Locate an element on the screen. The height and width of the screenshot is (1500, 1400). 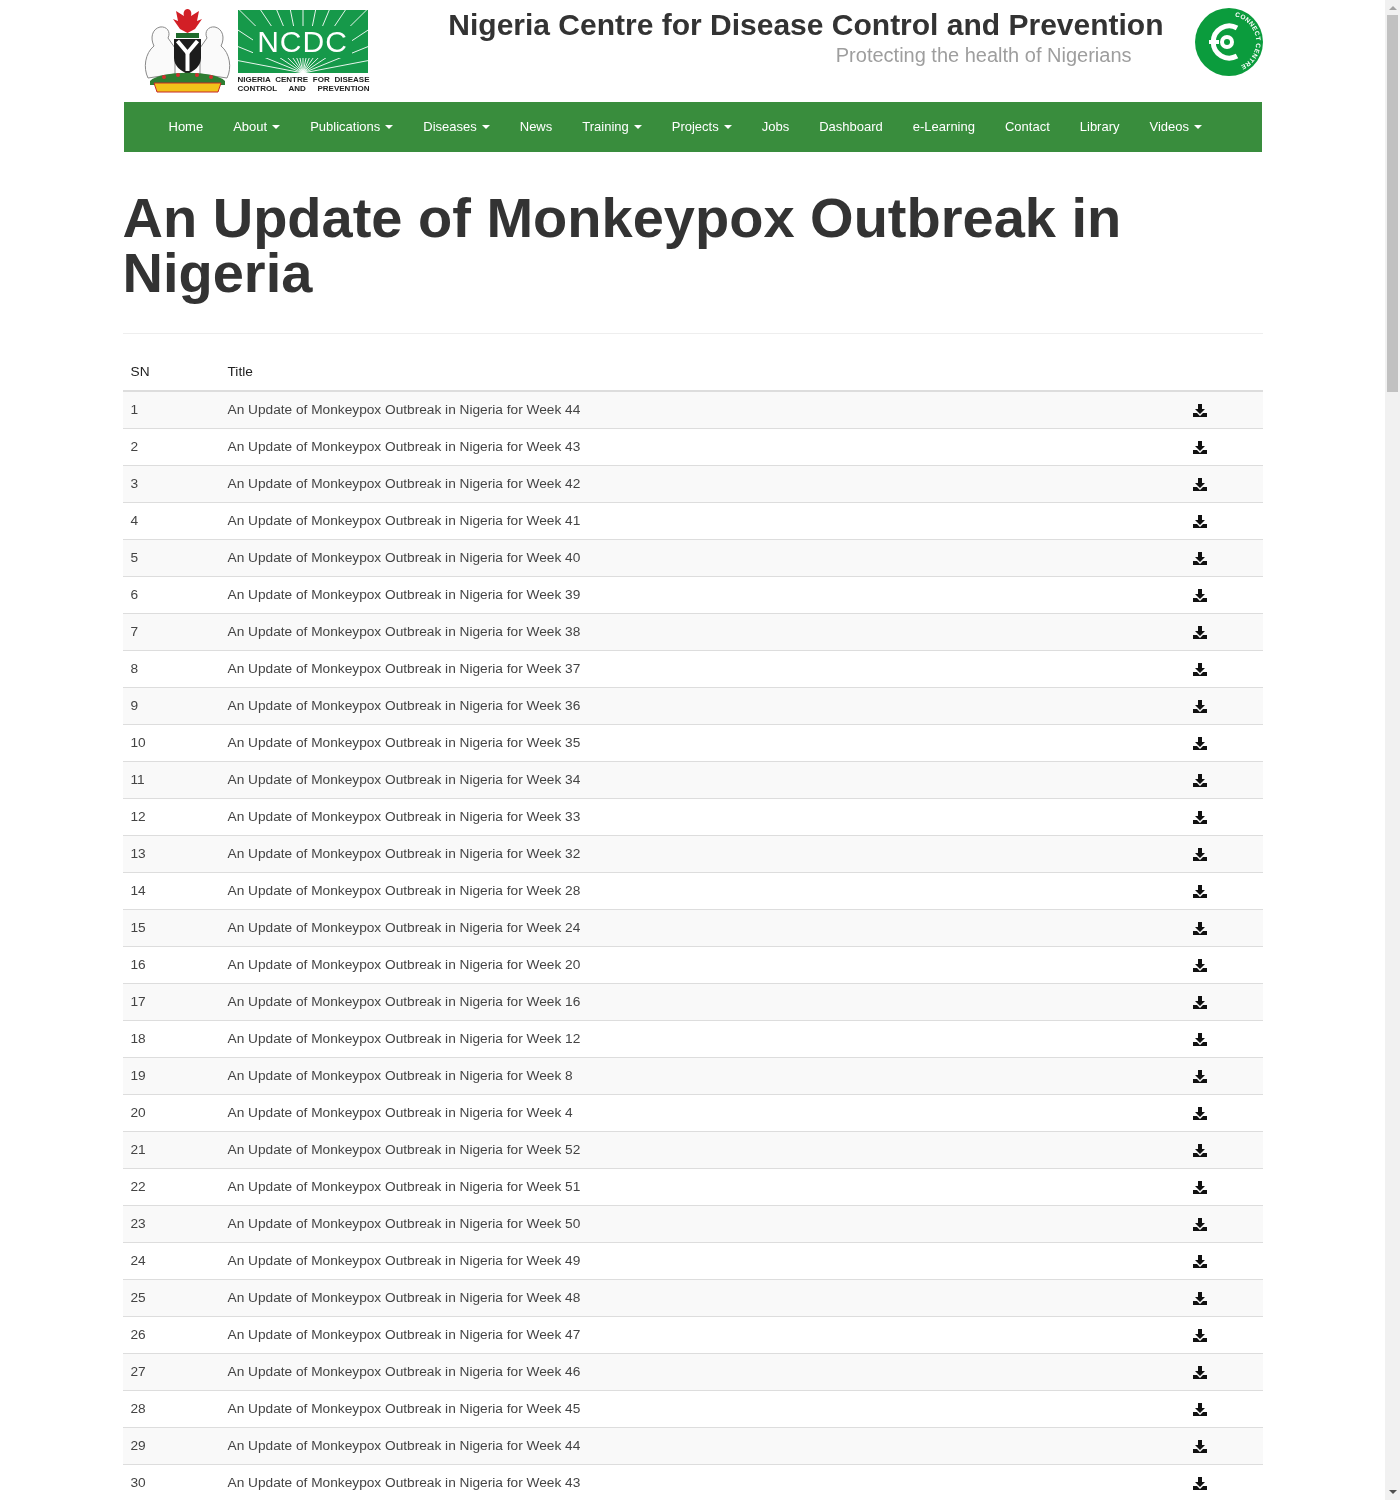
report-title: An Update of Monkeypox Outbreak in Nigeria for Week 40 is located at coordinates (404, 557).